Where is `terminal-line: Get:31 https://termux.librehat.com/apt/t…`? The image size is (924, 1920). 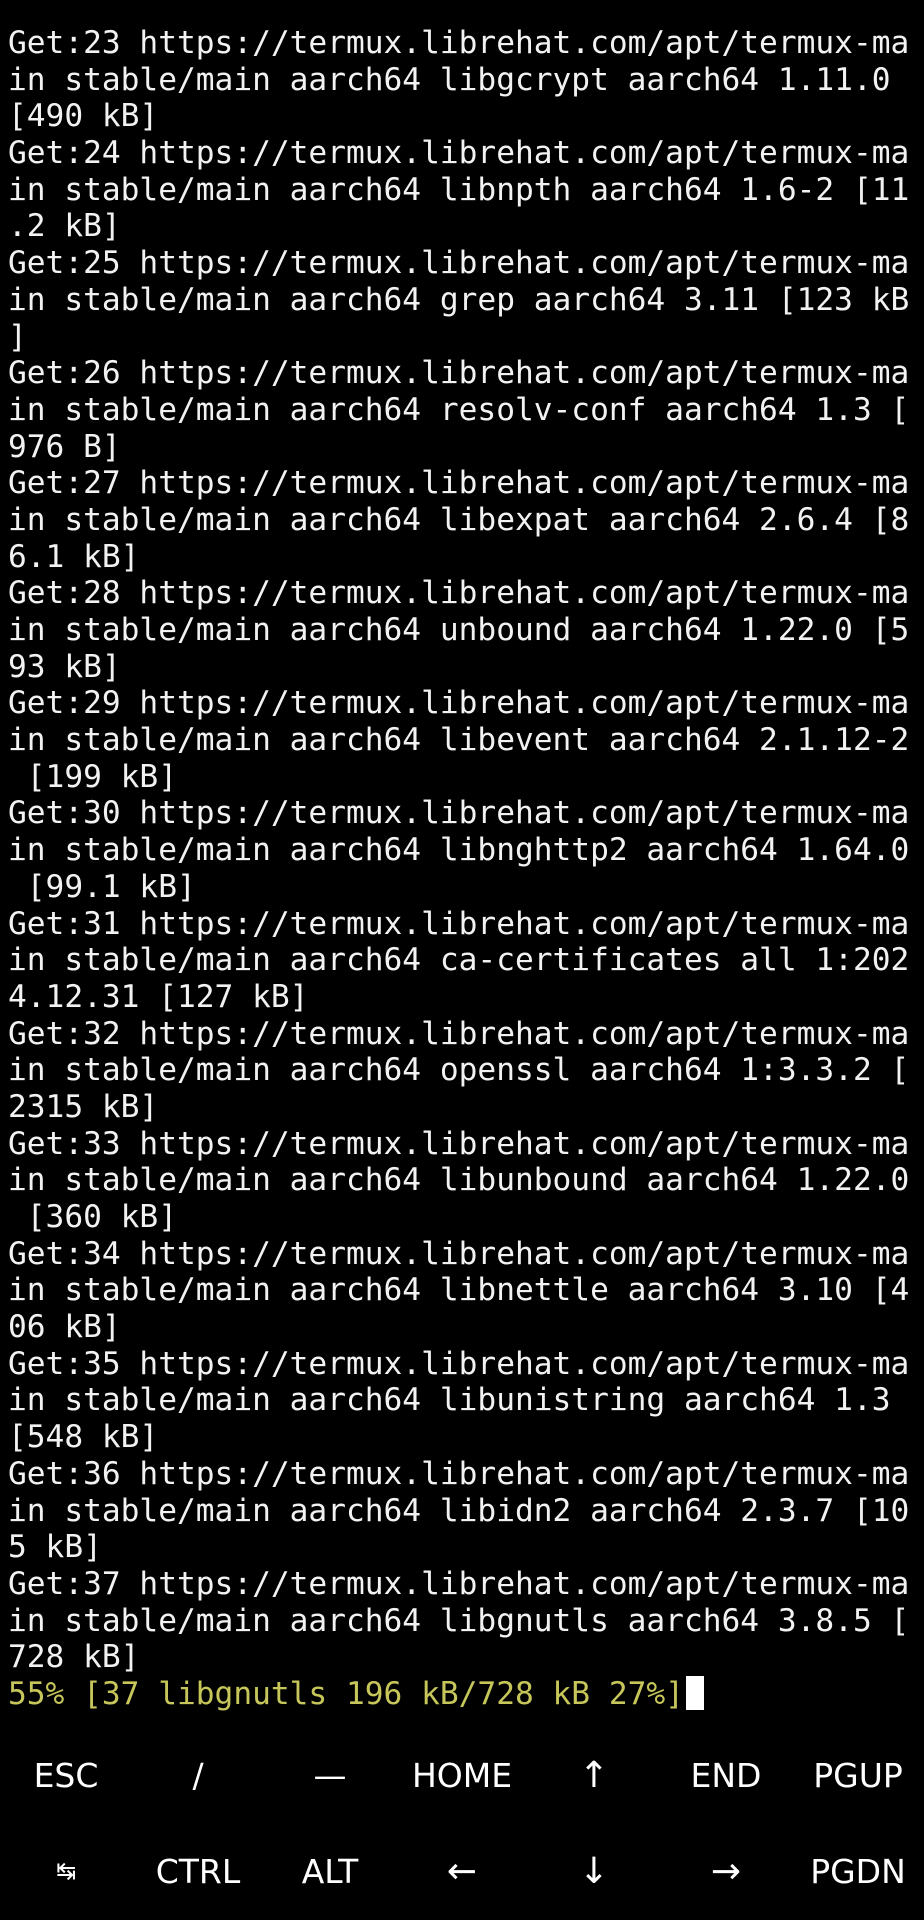
terminal-line: Get:31 https://termux.librehat.com/apt/t… is located at coordinates (459, 923).